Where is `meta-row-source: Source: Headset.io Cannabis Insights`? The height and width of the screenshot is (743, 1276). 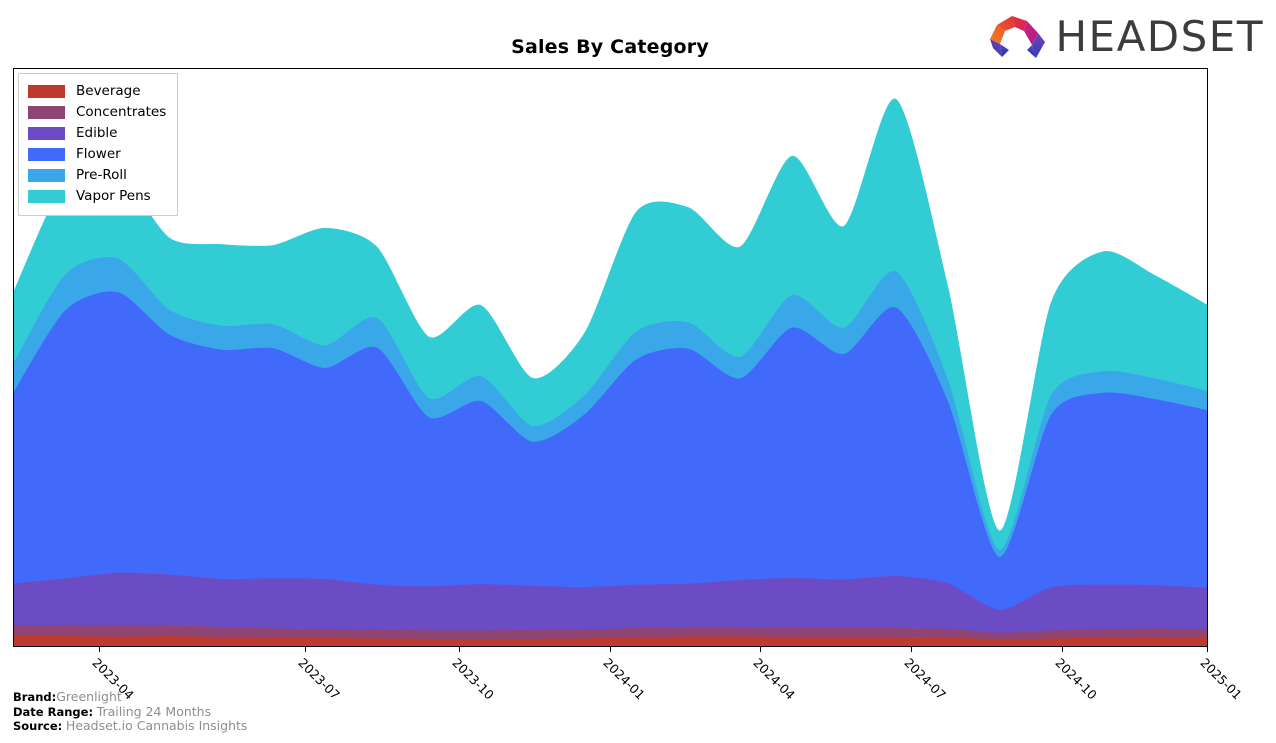 meta-row-source: Source: Headset.io Cannabis Insights is located at coordinates (130, 726).